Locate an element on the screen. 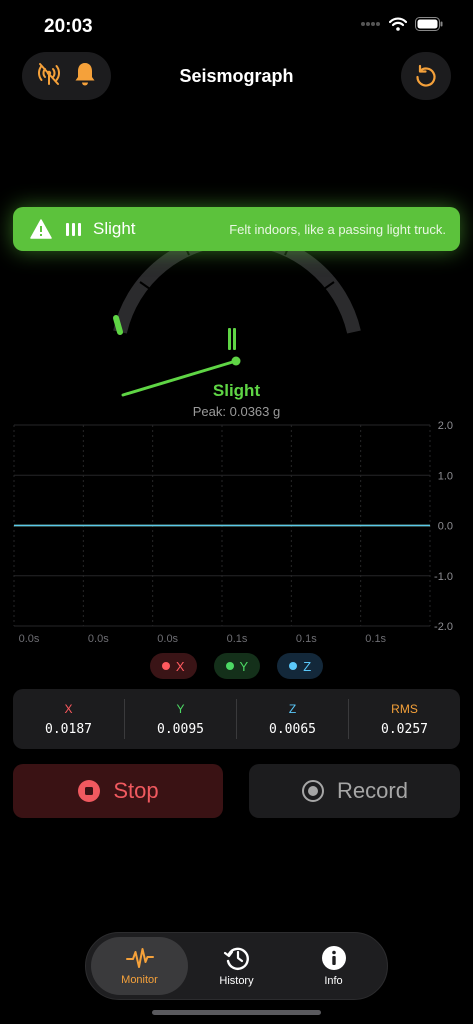 Image resolution: width=473 pixels, height=1024 pixels. waveform-icon is located at coordinates (139, 958).